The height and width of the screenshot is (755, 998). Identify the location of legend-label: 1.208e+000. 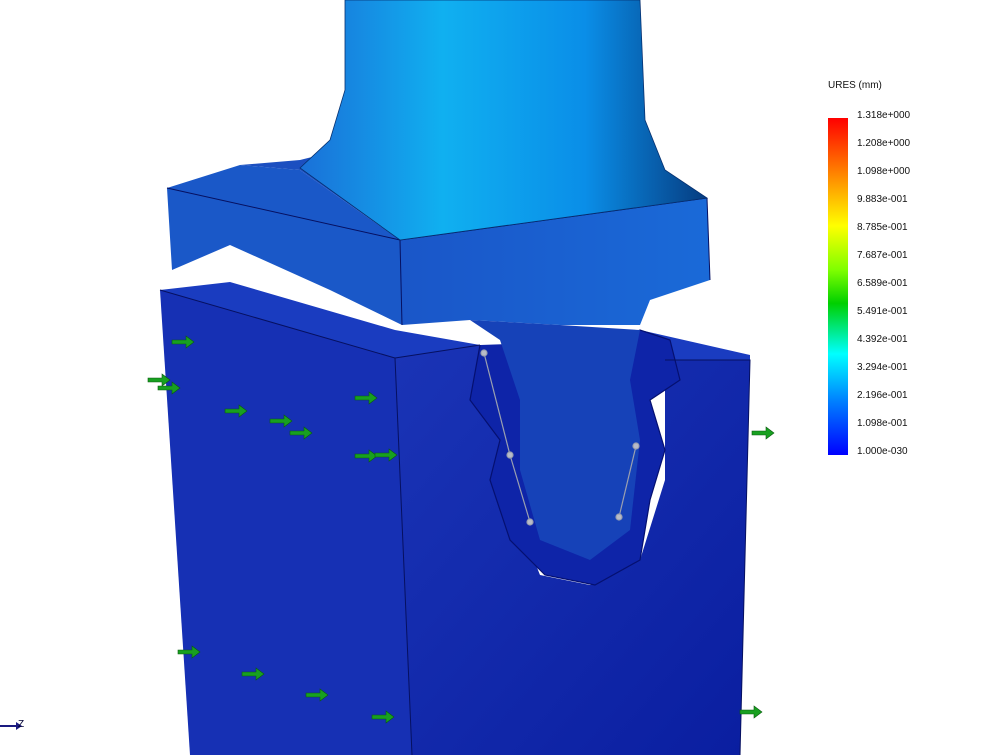
(884, 143).